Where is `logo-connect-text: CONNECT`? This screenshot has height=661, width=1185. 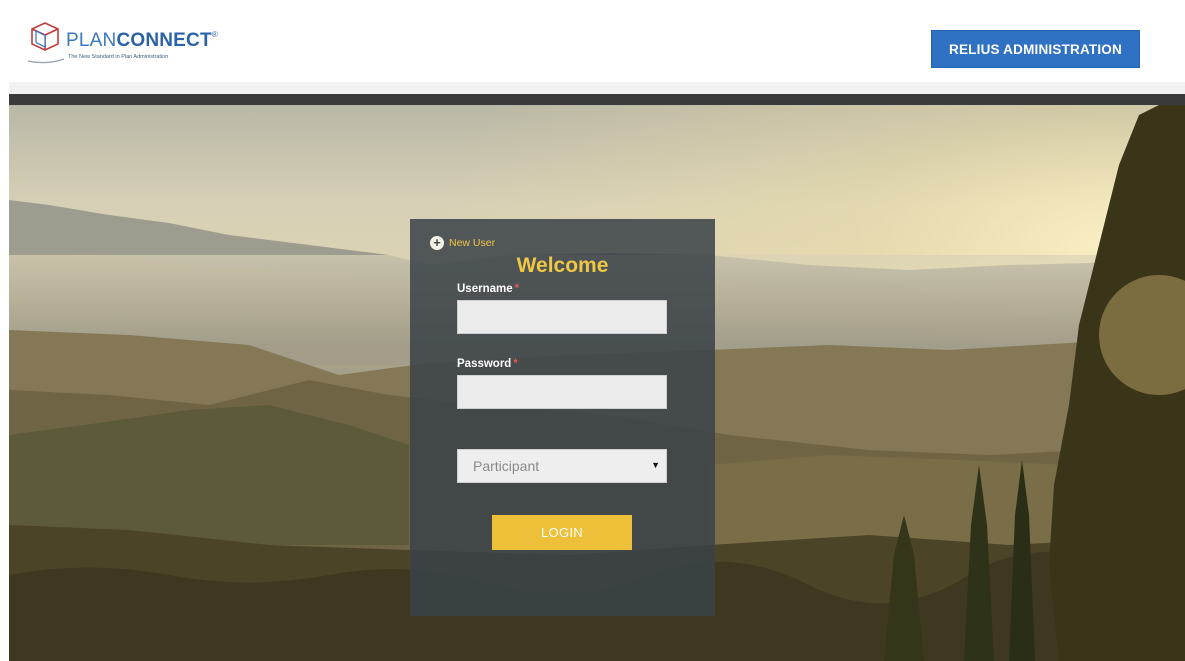 logo-connect-text: CONNECT is located at coordinates (164, 40).